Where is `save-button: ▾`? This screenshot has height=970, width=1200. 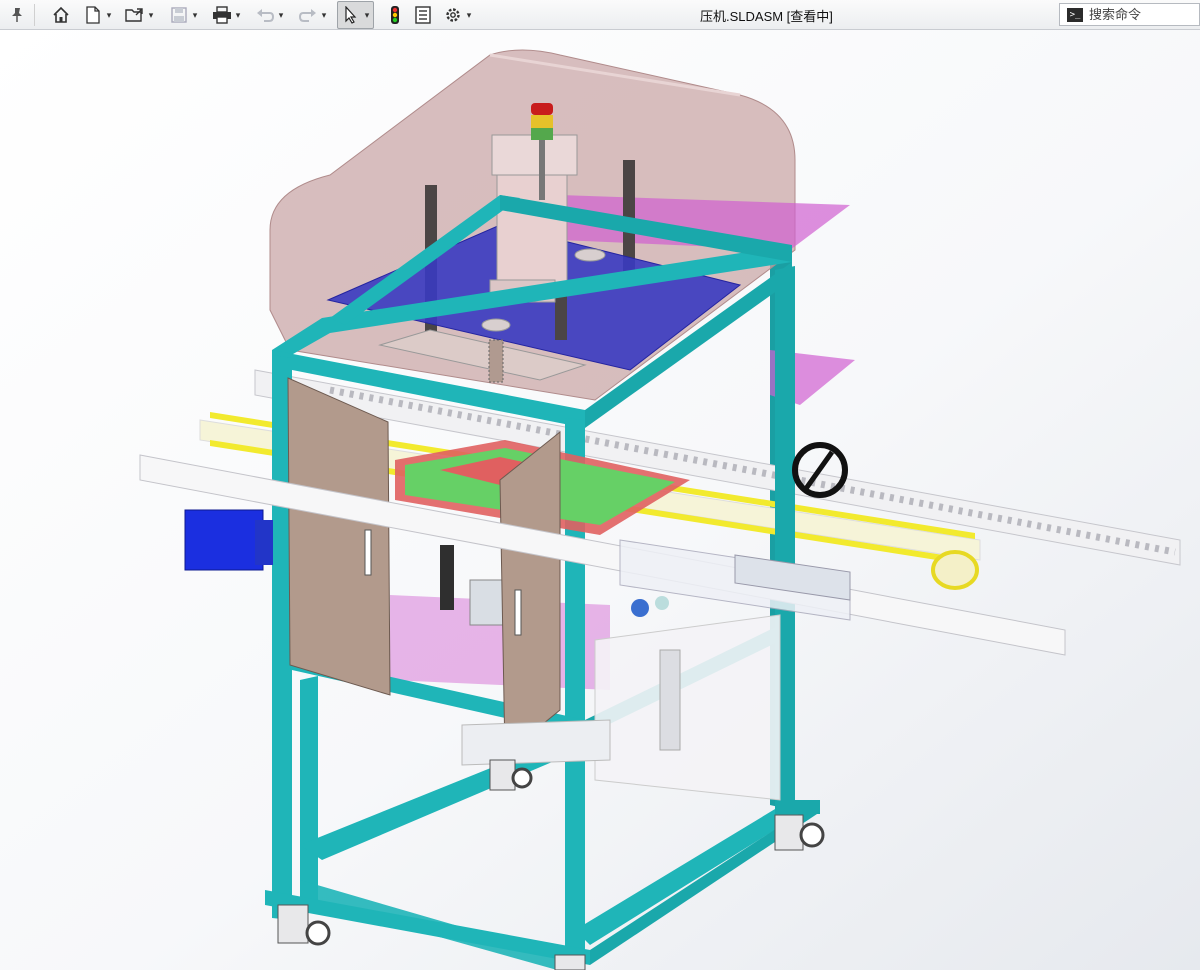
save-button: ▾ is located at coordinates (183, 15).